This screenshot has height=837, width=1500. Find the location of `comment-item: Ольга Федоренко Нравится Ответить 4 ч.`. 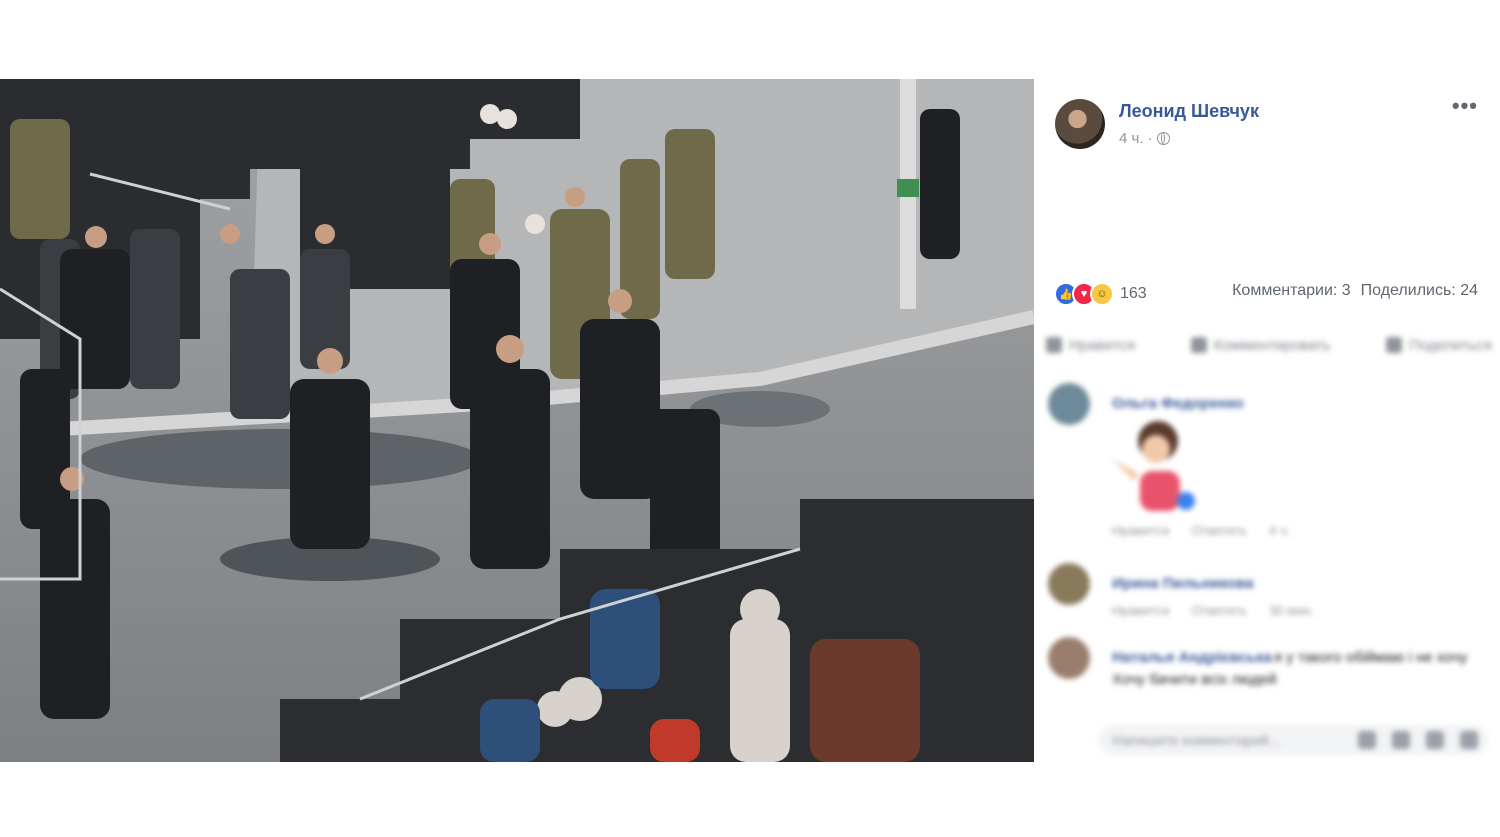

comment-item: Ольга Федоренко Нравится Ответить 4 ч. is located at coordinates (1268, 463).